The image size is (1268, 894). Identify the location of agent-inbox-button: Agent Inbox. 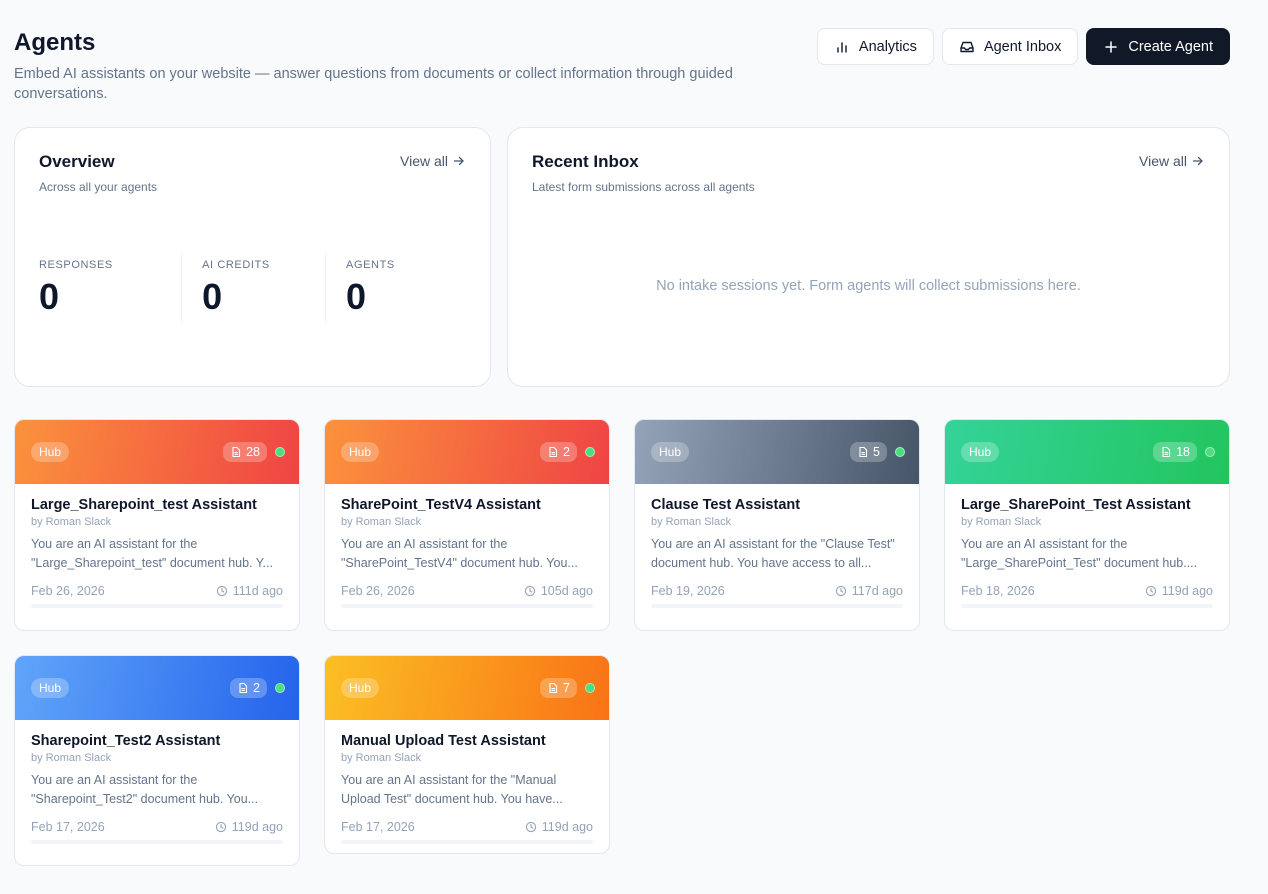
(1010, 46).